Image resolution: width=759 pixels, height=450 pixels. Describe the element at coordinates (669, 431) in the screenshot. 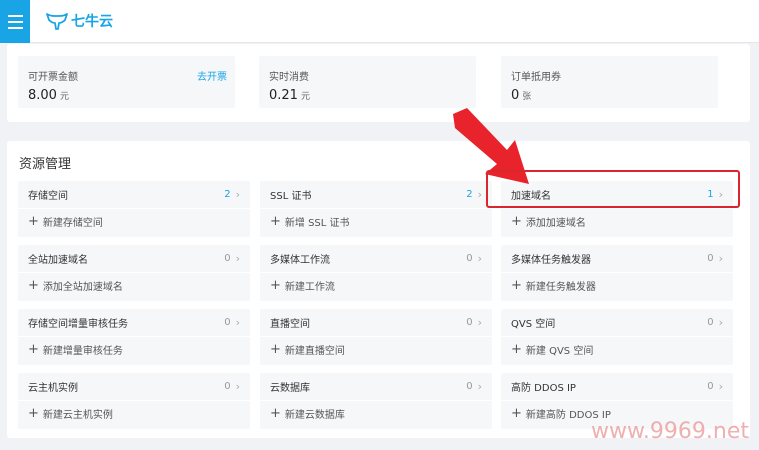

I see `watermark: www.9969.net` at that location.